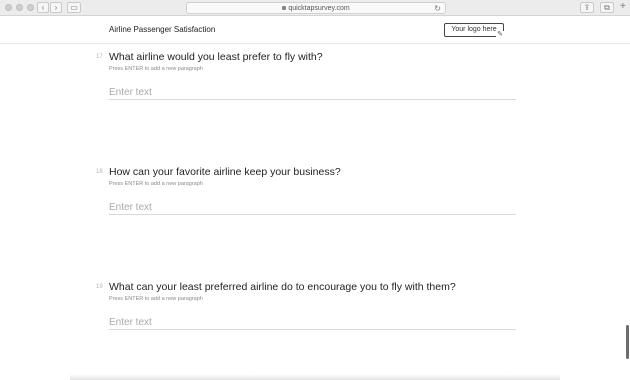  I want to click on close-window-button, so click(8, 7).